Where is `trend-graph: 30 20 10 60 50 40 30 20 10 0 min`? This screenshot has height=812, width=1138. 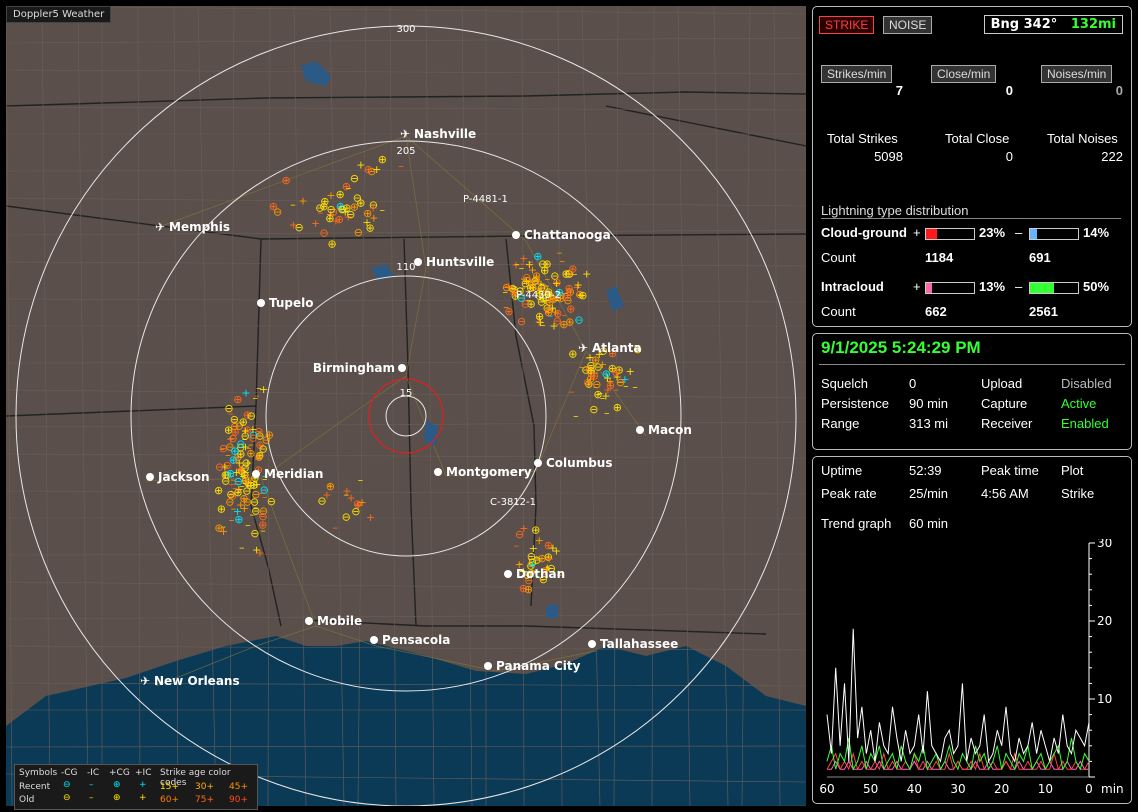 trend-graph: 30 20 10 60 50 40 30 20 10 0 min is located at coordinates (971, 667).